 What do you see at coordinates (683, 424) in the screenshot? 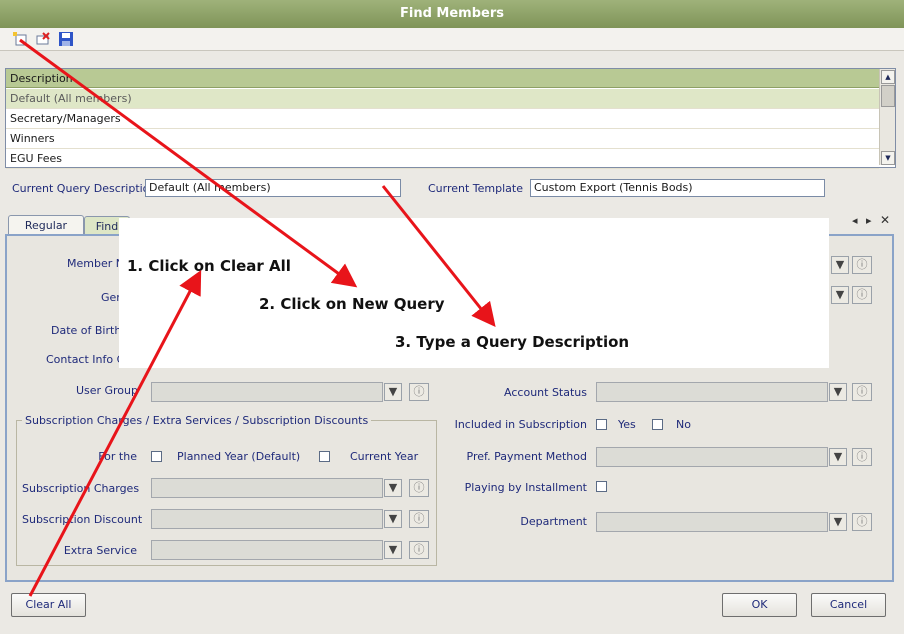
I see `no-label: No` at bounding box center [683, 424].